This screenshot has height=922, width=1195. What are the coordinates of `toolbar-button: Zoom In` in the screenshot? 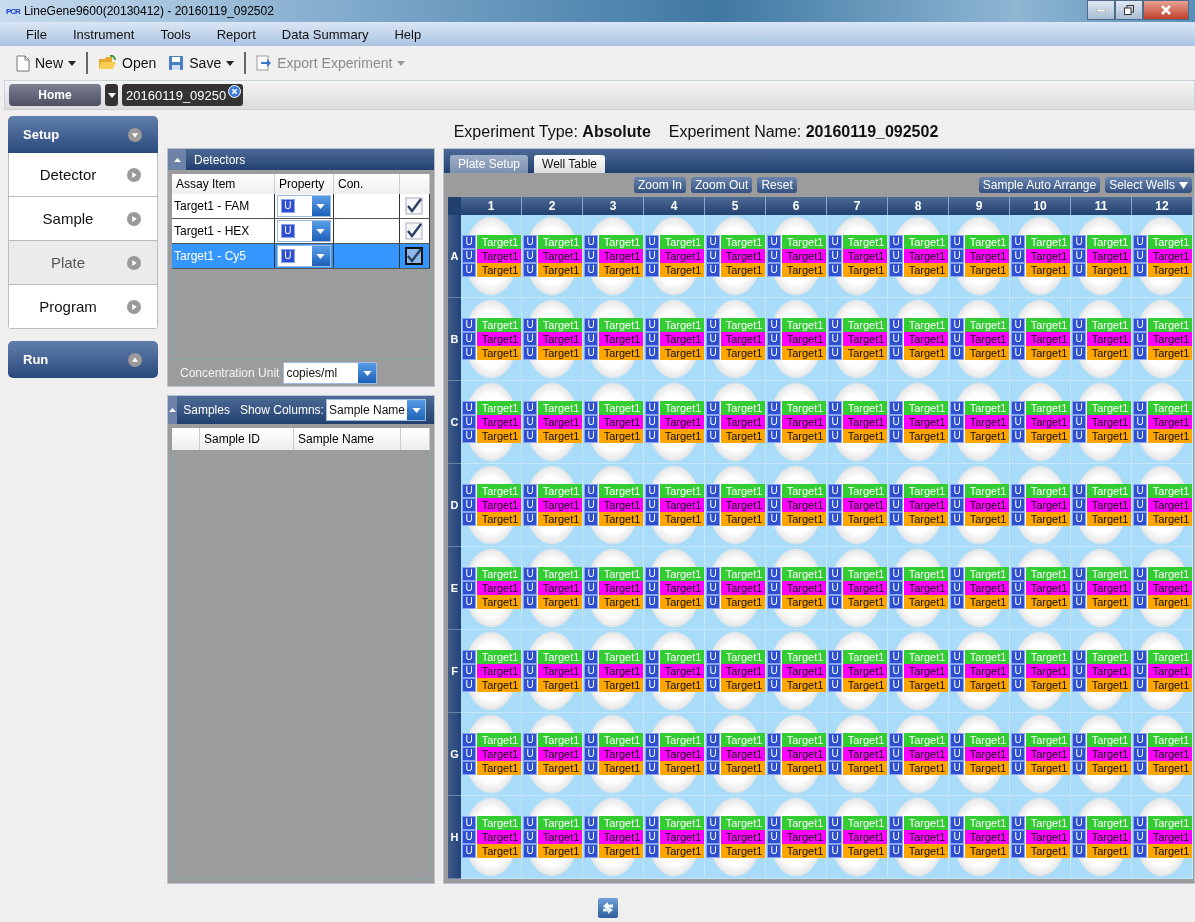 It's located at (660, 185).